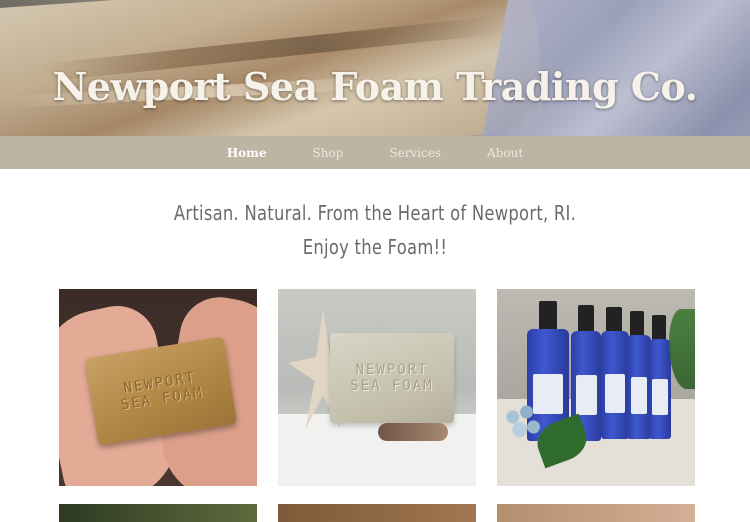  I want to click on seashell, so click(413, 432).